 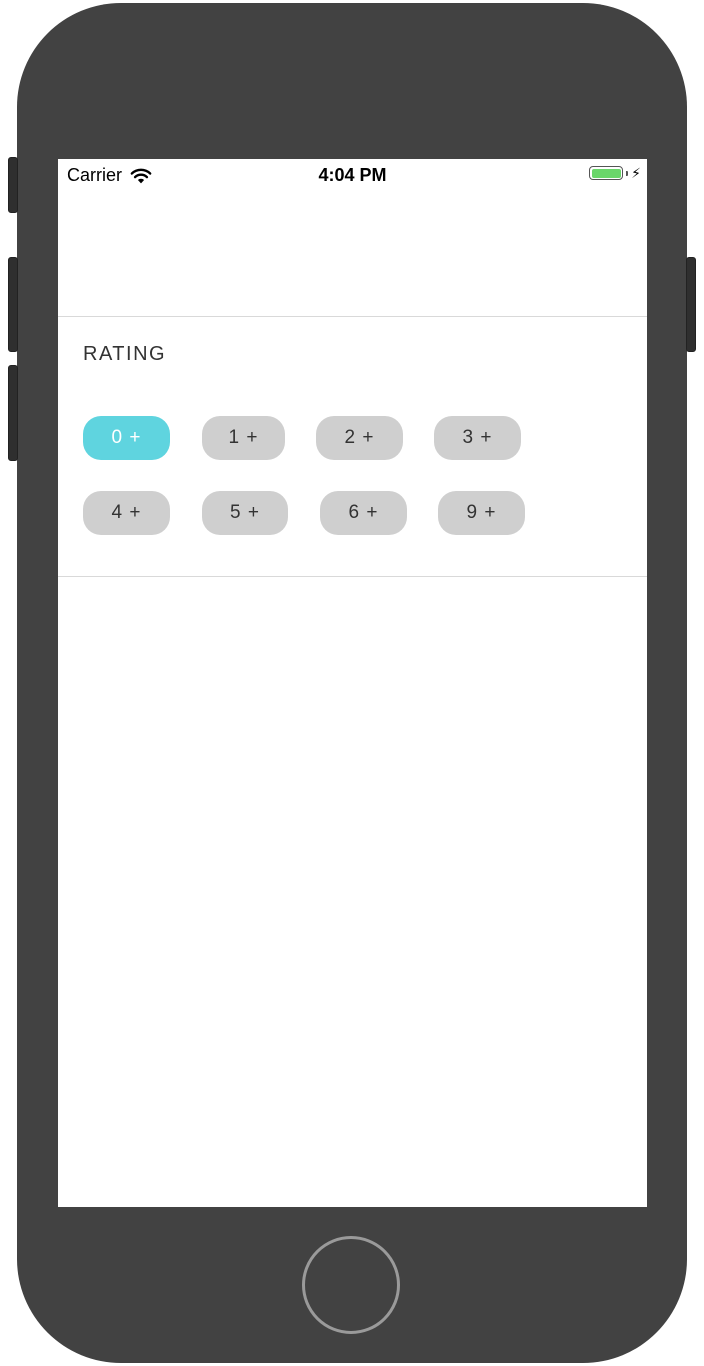 I want to click on mute-switch, so click(x=13, y=185).